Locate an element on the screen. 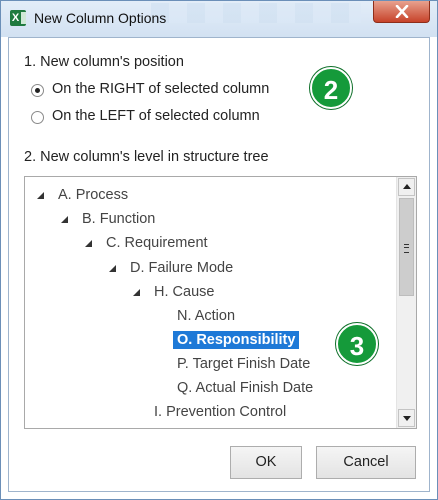 This screenshot has height=500, width=438. title-bar-background is located at coordinates (256, 13).